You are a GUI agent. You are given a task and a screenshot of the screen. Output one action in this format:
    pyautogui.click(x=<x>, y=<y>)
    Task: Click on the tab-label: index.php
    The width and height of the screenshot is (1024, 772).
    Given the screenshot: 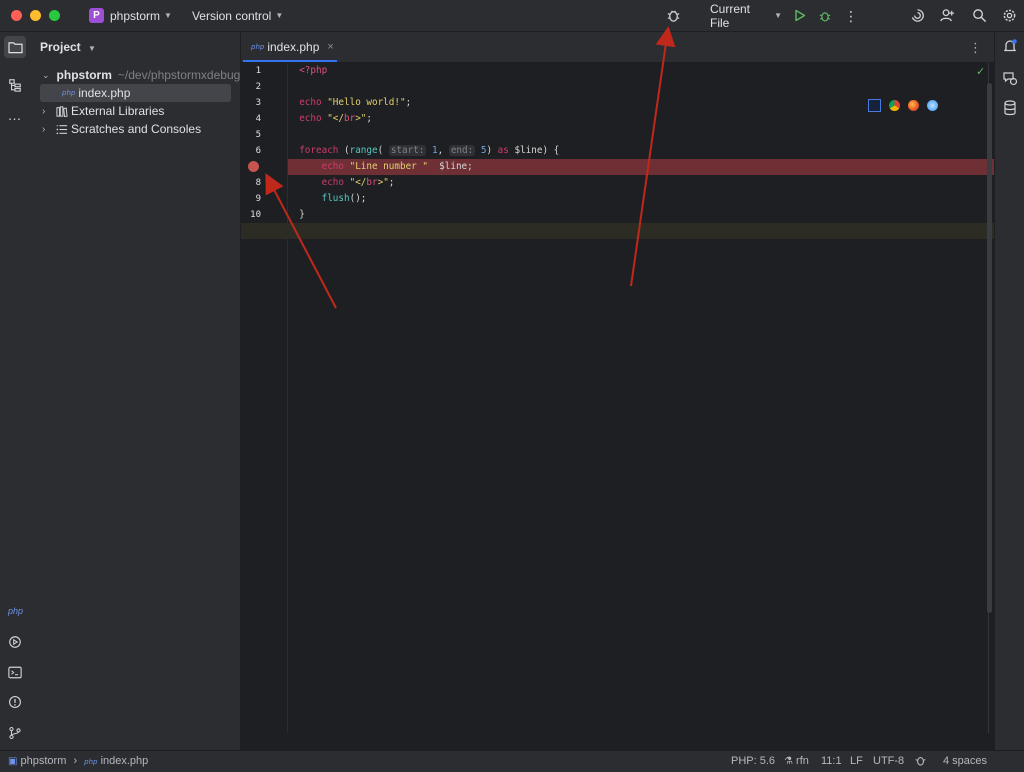 What is the action you would take?
    pyautogui.click(x=293, y=47)
    